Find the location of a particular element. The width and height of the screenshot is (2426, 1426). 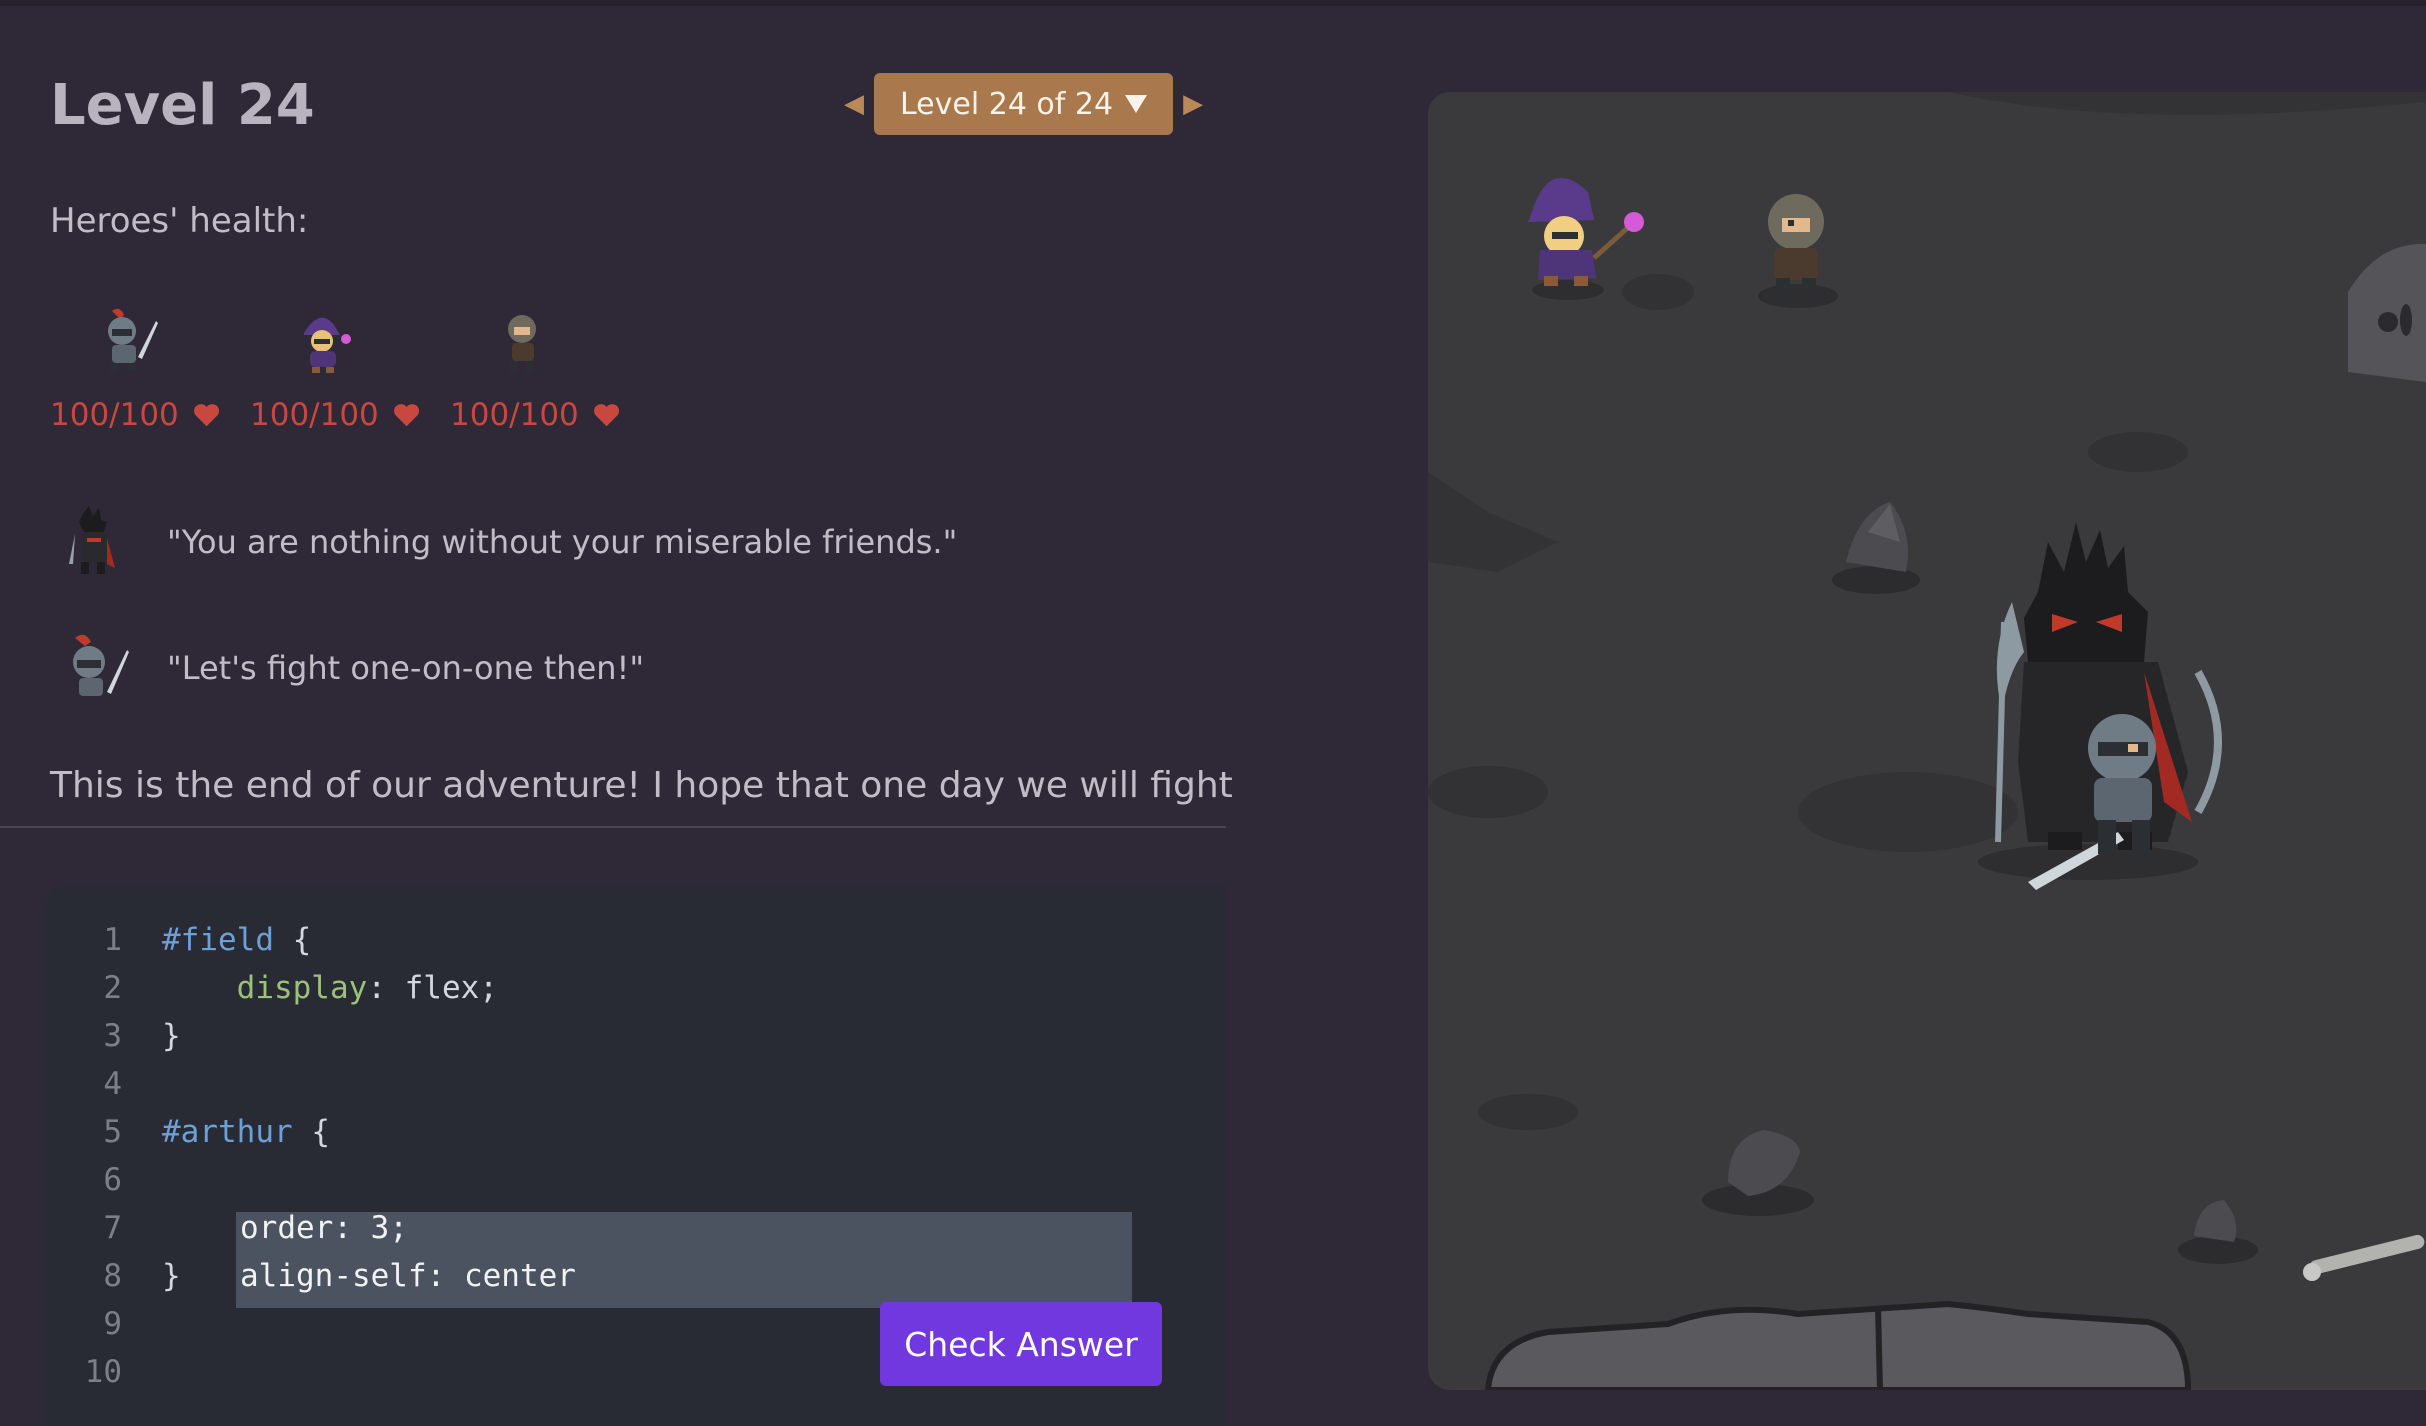

hero-health-list: 100/100 100/100 100/100 is located at coordinates (335, 369).